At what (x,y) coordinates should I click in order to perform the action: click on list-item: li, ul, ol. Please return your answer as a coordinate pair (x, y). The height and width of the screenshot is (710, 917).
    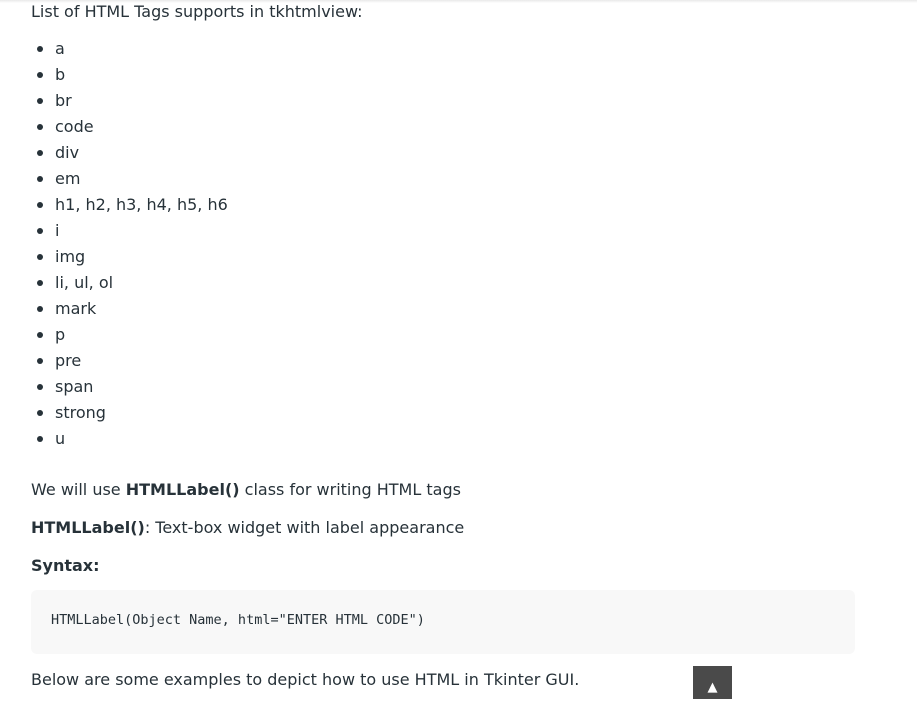
    Looking at the image, I should click on (129, 283).